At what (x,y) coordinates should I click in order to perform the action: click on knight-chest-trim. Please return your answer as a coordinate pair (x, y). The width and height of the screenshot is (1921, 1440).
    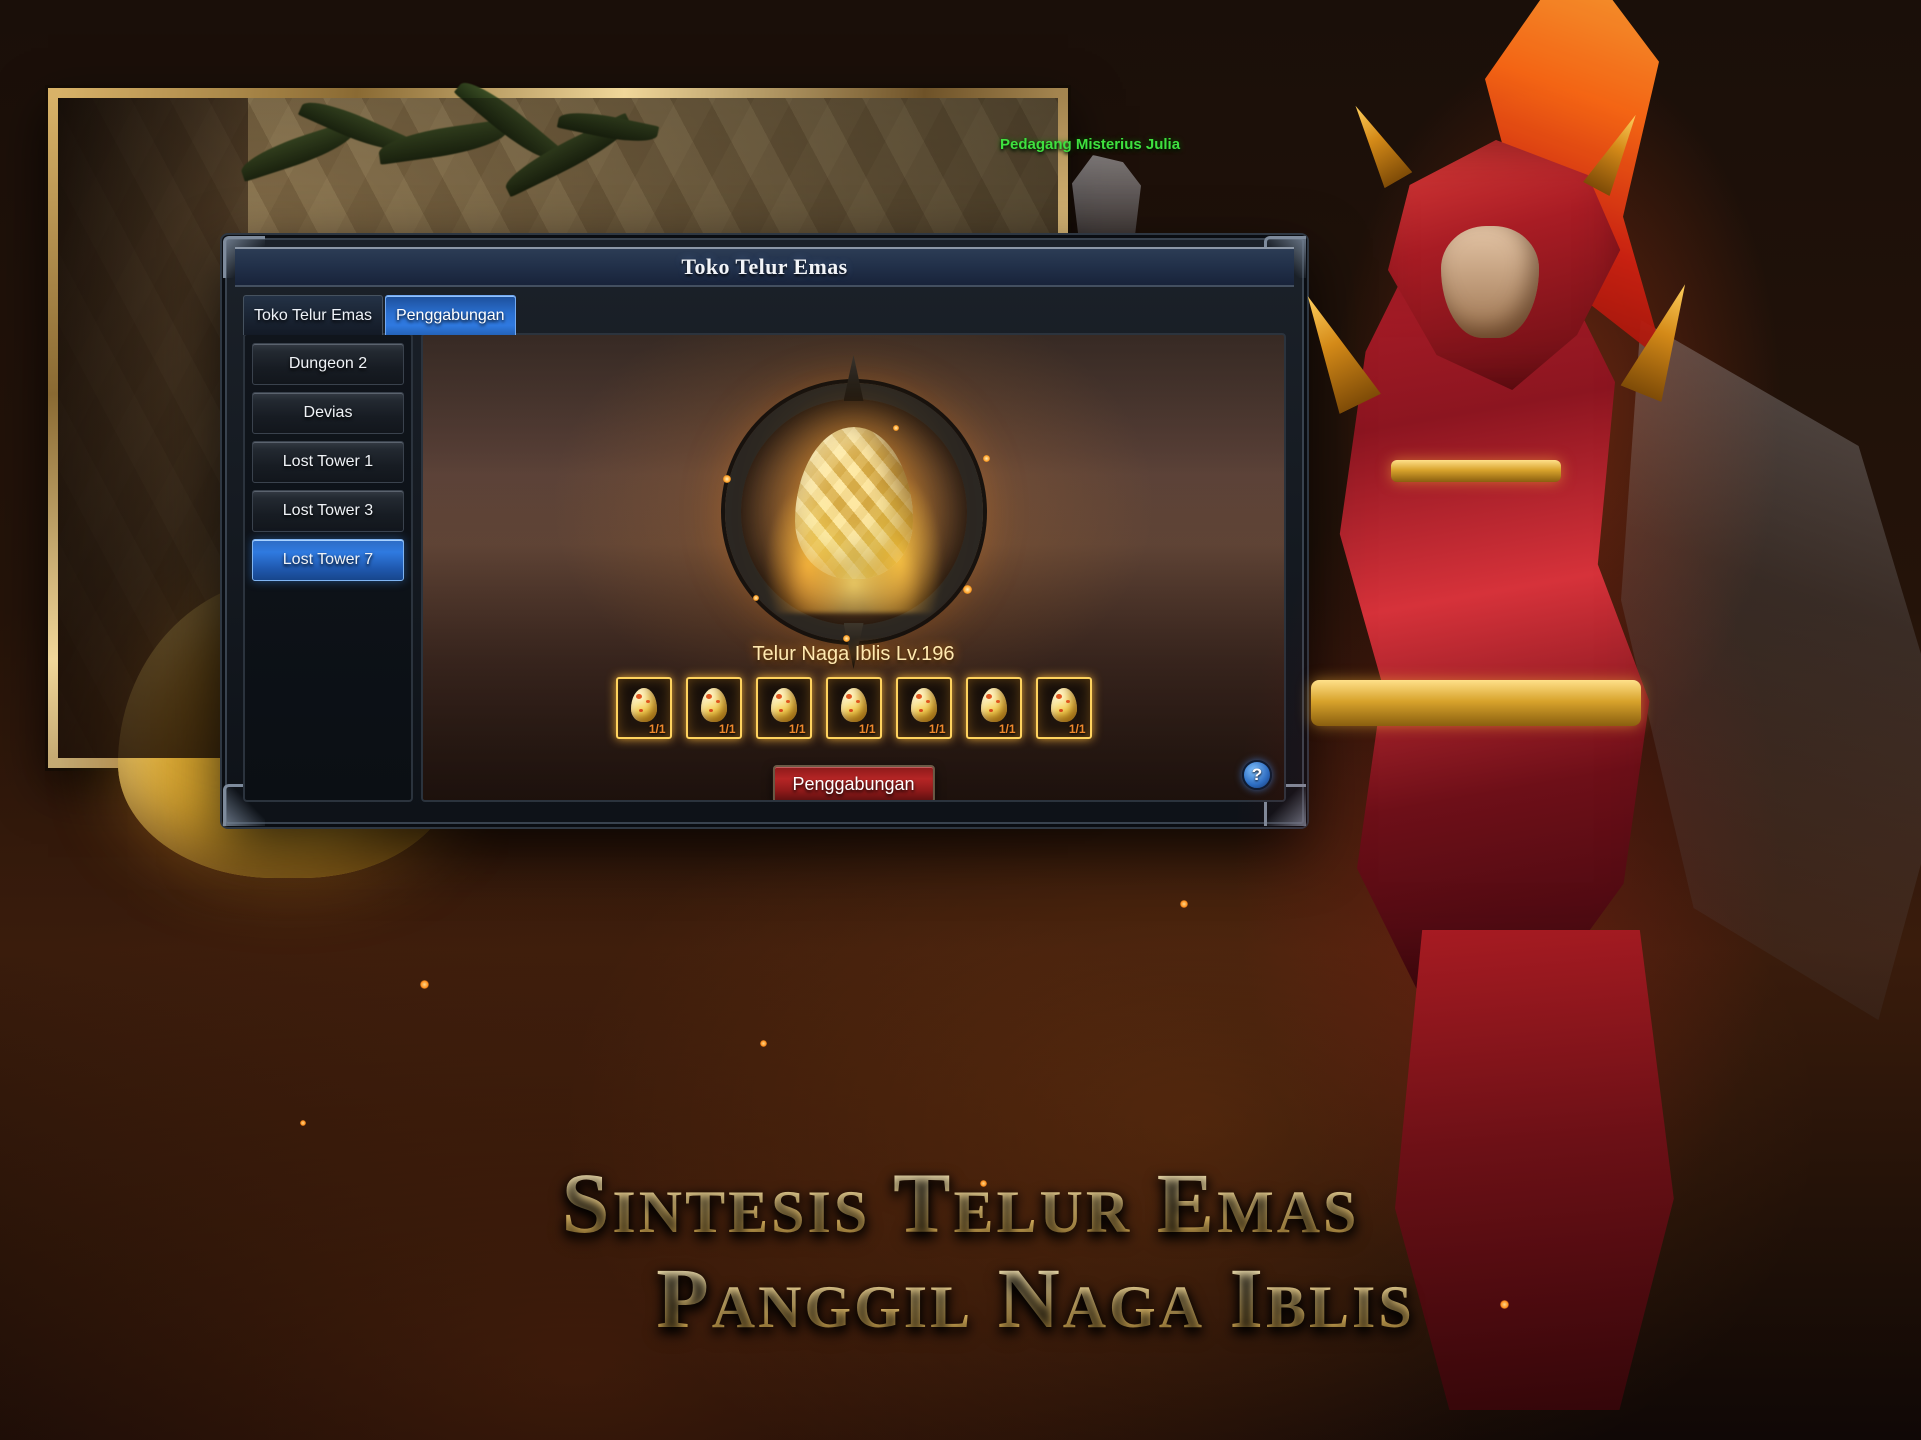
    Looking at the image, I should click on (1476, 471).